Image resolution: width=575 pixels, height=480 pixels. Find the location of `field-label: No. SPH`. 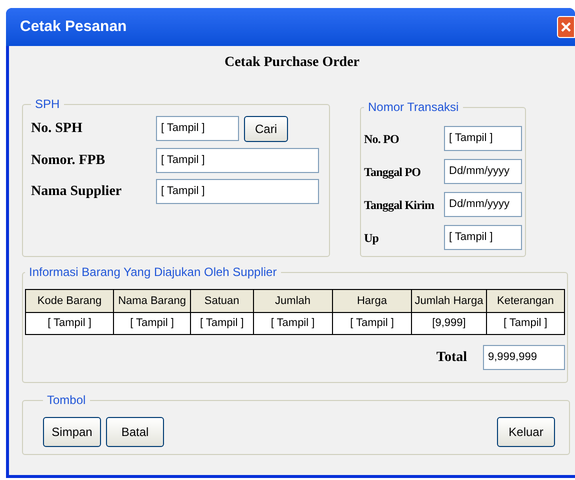

field-label: No. SPH is located at coordinates (57, 129).